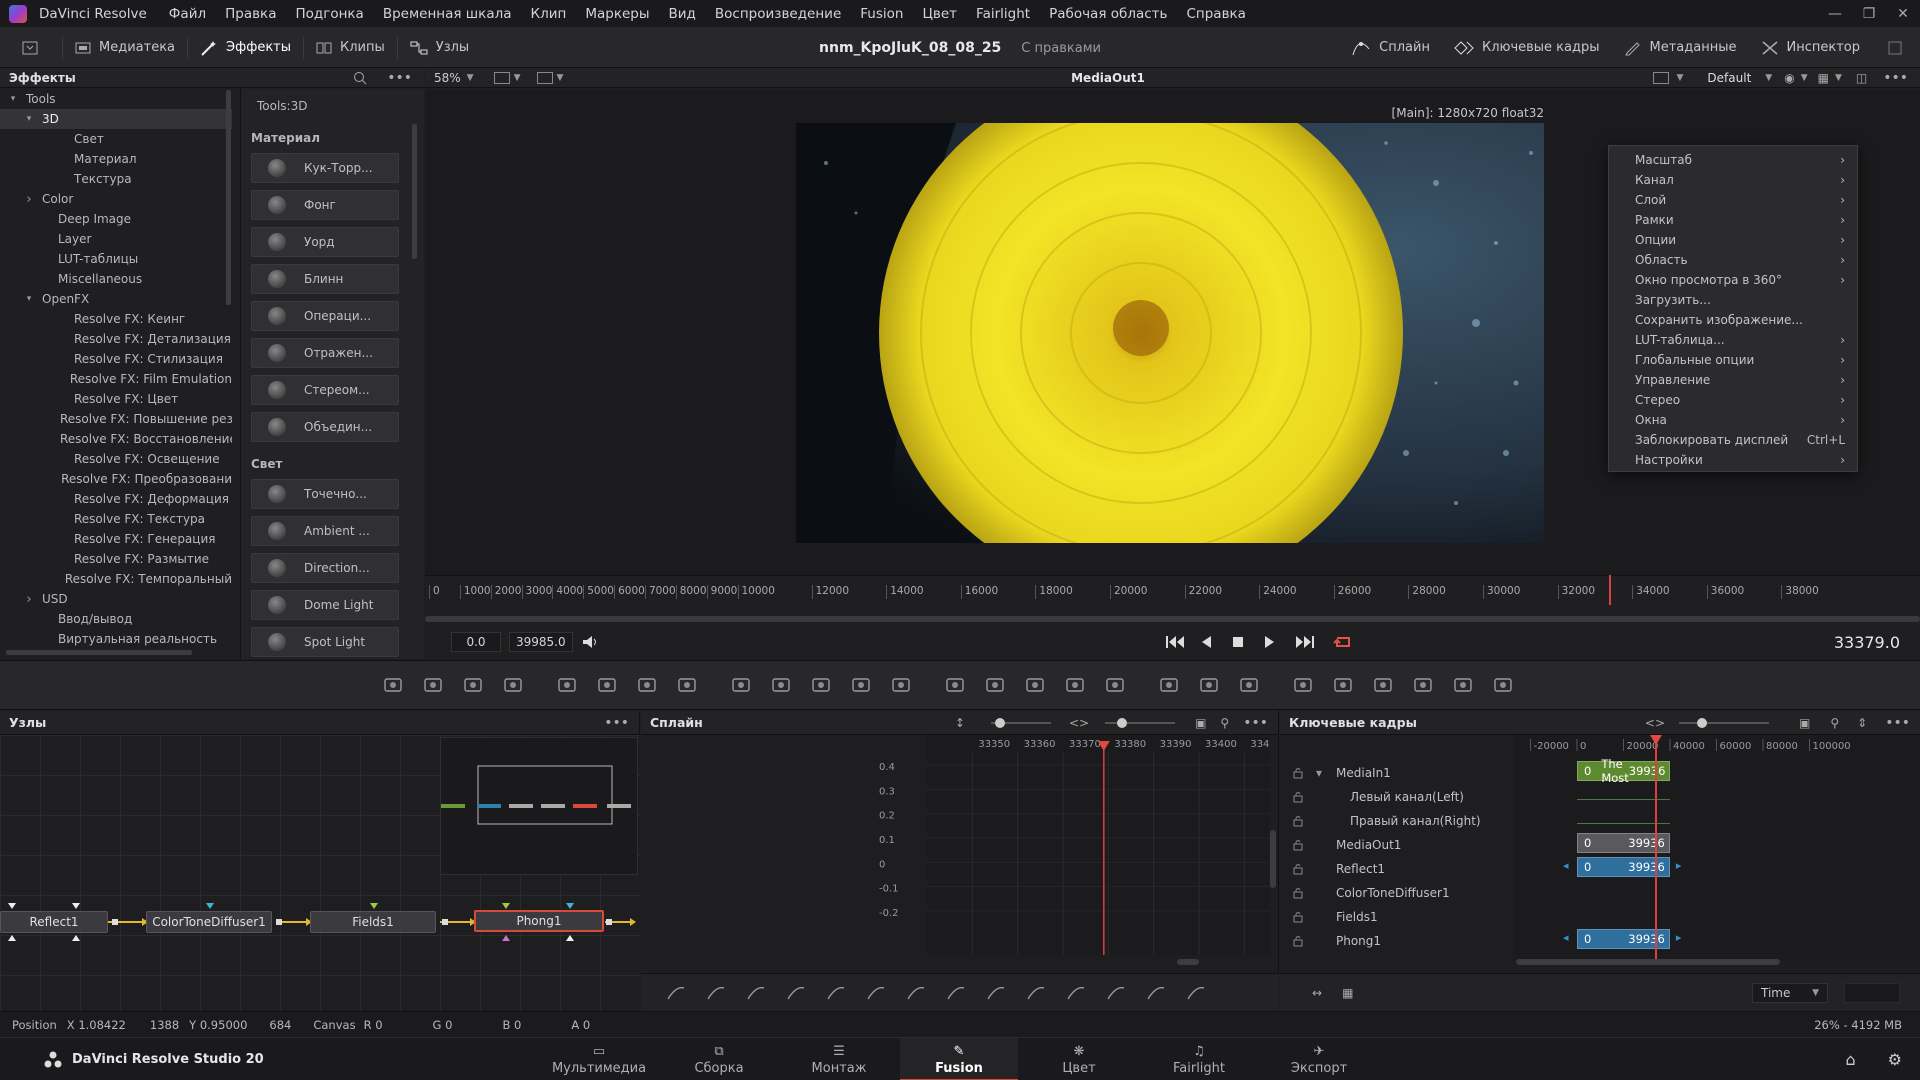 The height and width of the screenshot is (1080, 1920). Describe the element at coordinates (116, 259) in the screenshot. I see `tree-item: LUT-таблицы` at that location.